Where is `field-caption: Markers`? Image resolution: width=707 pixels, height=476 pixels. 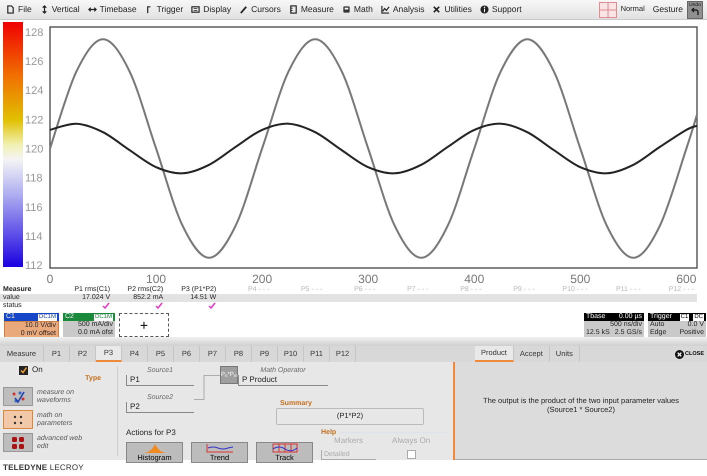
field-caption: Markers is located at coordinates (348, 441).